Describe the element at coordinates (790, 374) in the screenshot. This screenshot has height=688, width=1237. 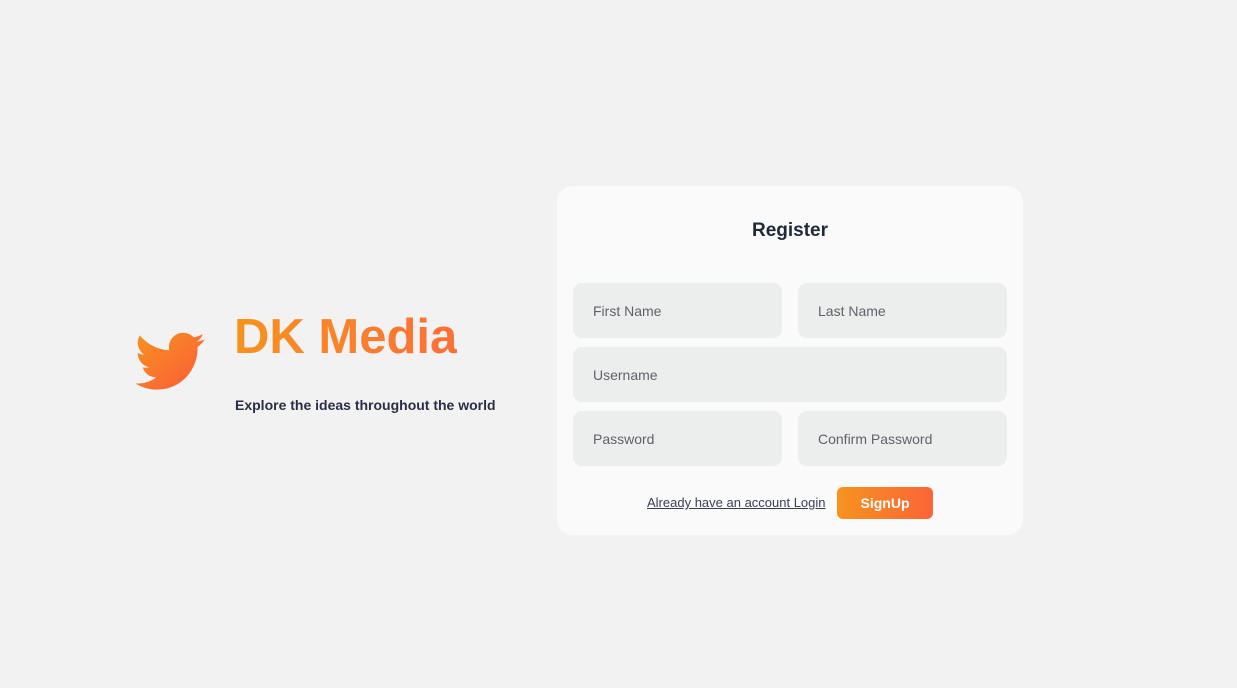
I see `username-input` at that location.